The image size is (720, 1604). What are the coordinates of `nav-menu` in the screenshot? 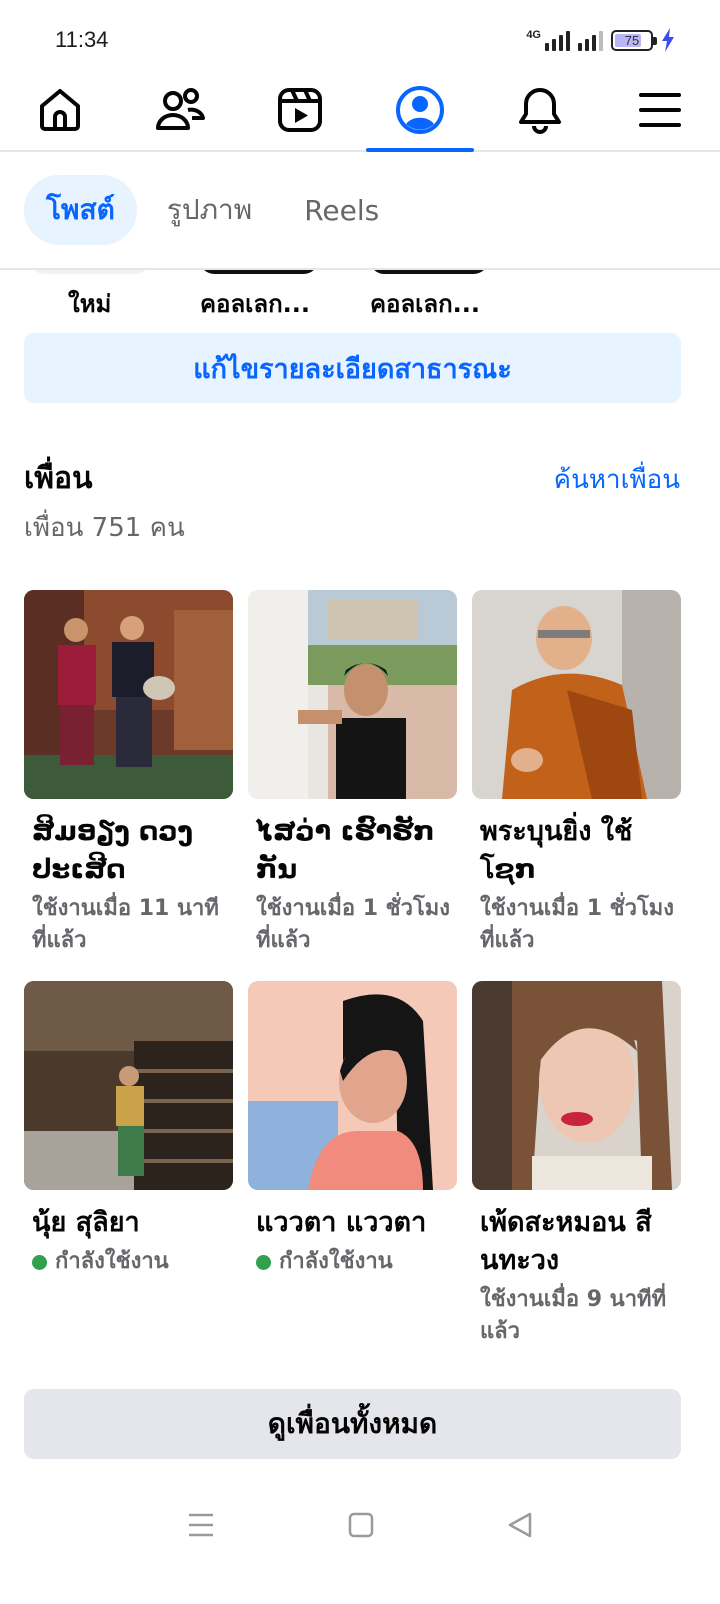 It's located at (660, 110).